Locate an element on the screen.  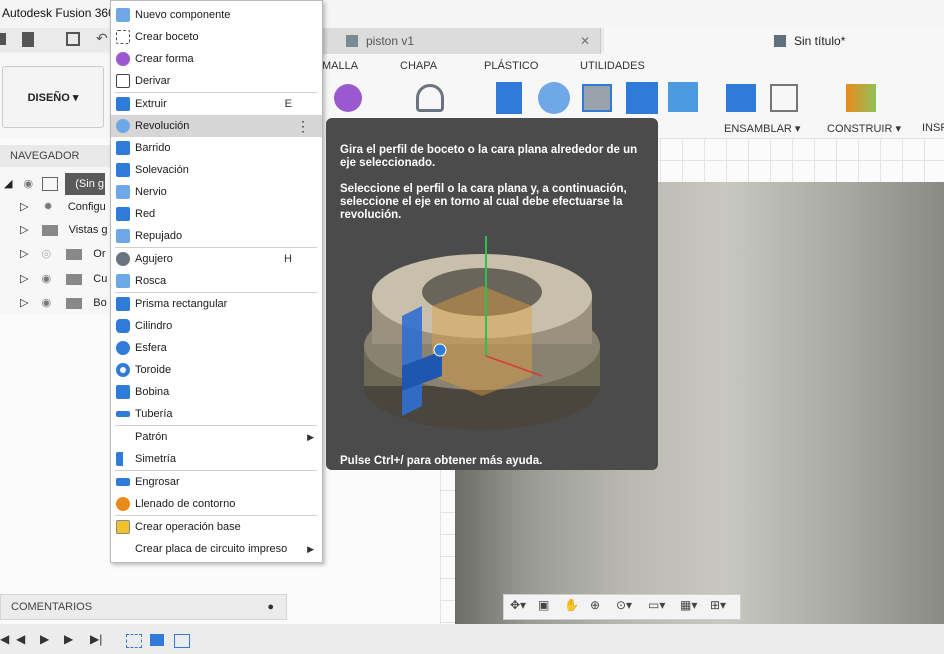
shell-tool-icon is located at coordinates (597, 98).